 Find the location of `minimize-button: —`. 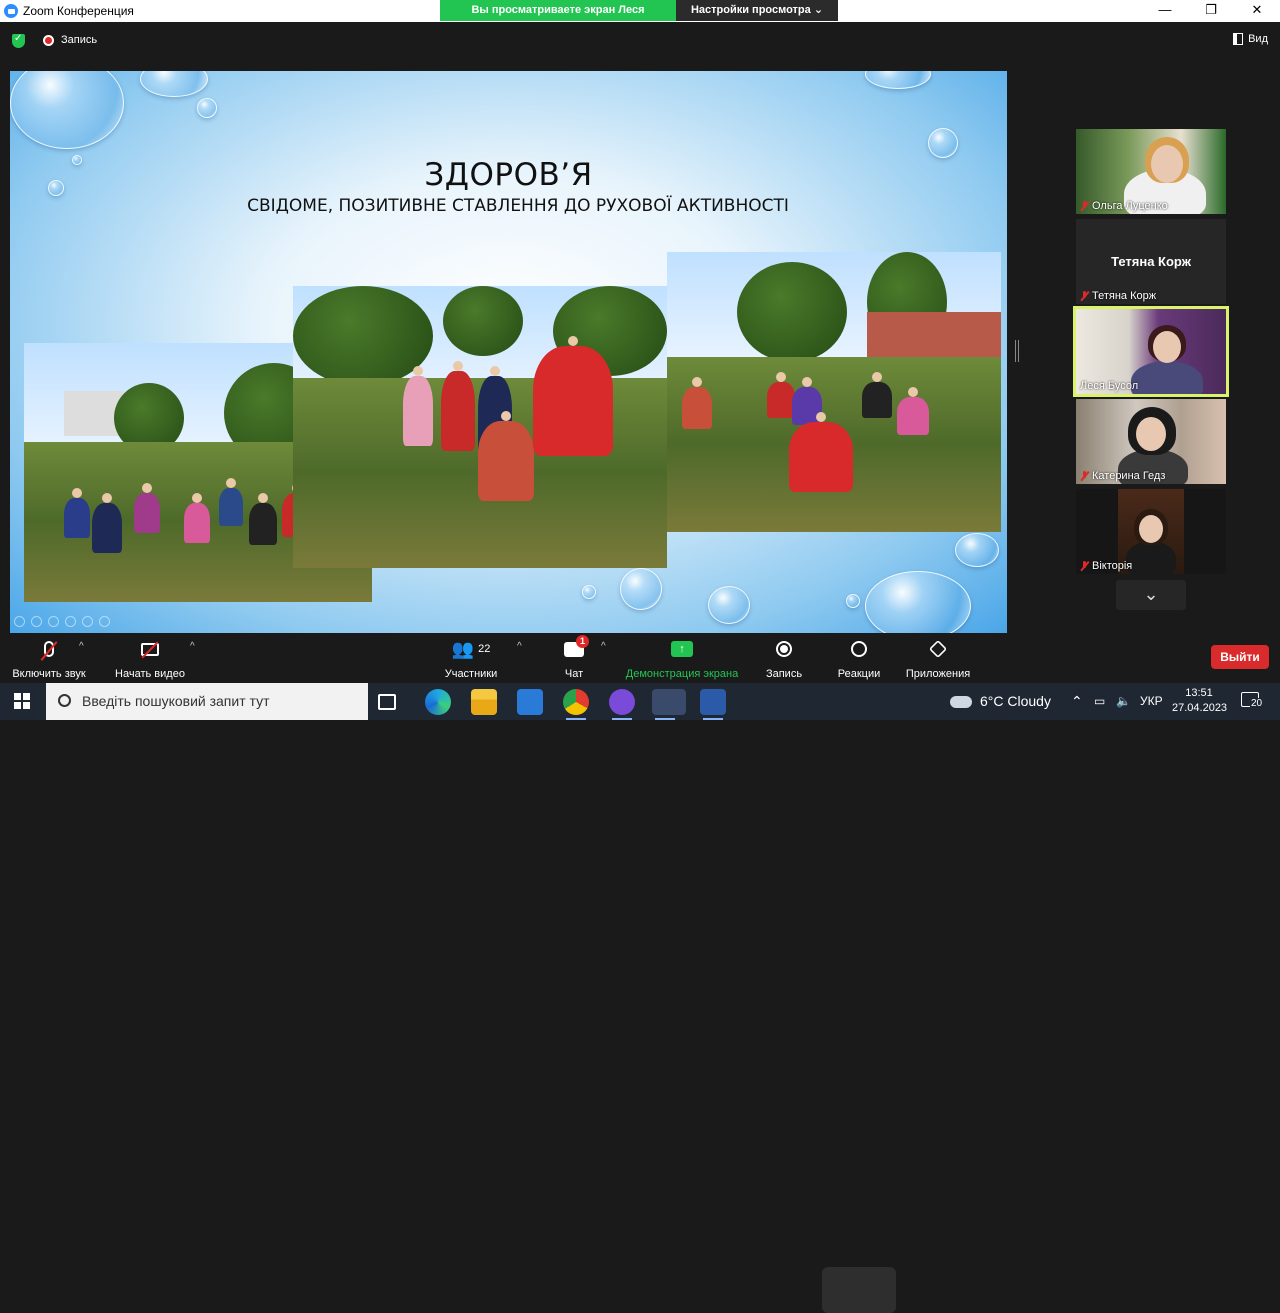

minimize-button: — is located at coordinates (1165, 11).